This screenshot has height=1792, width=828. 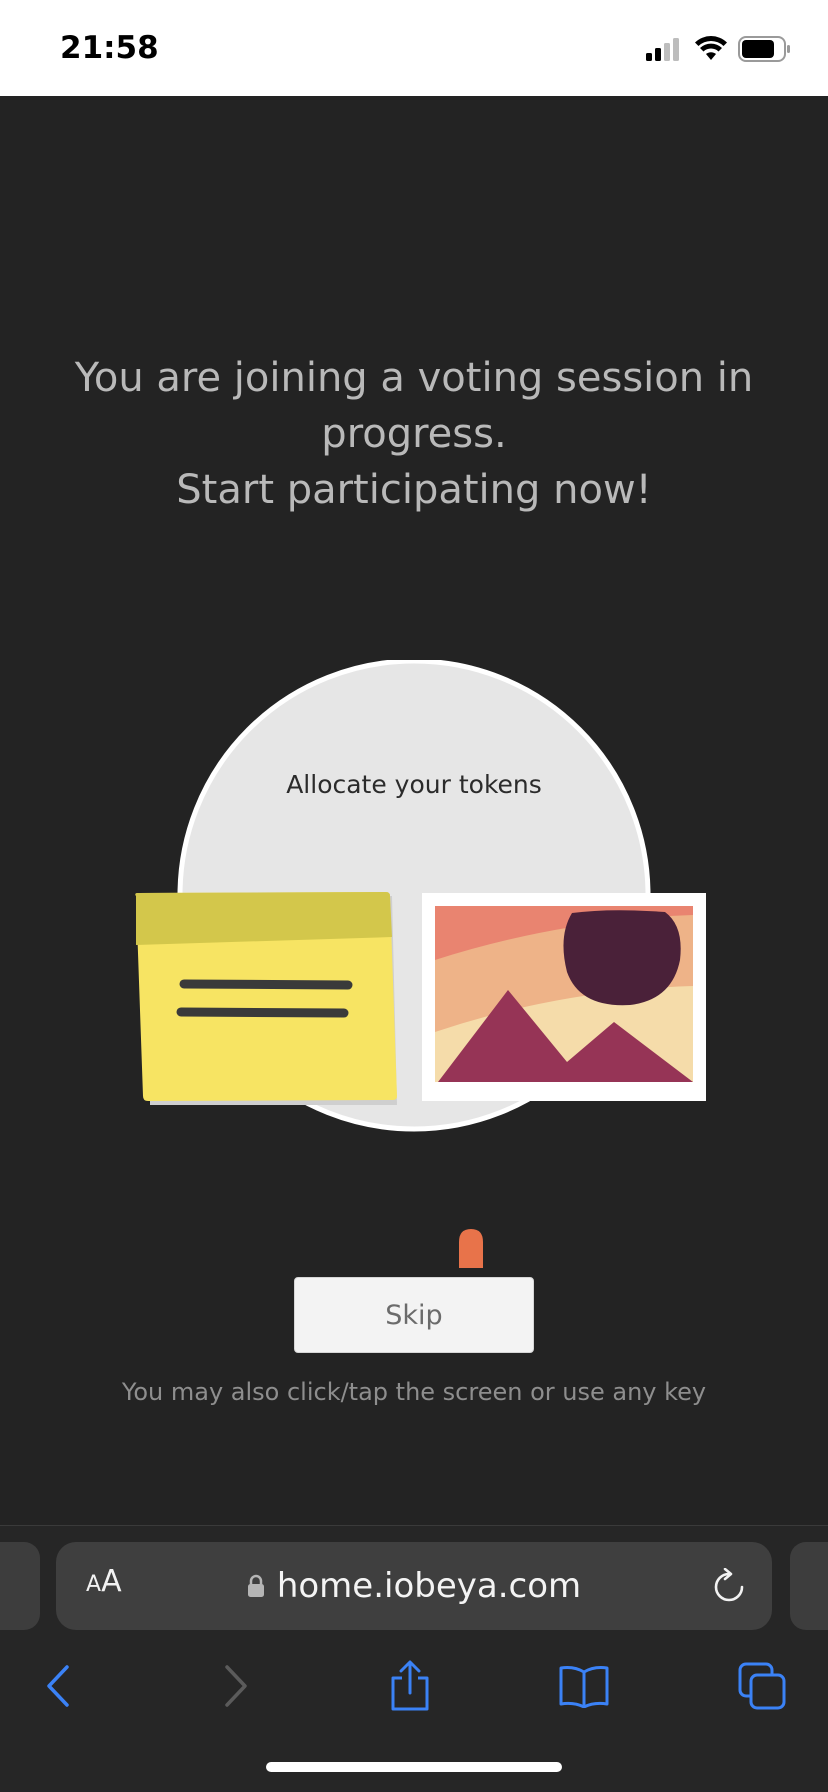 I want to click on status-icons, so click(x=718, y=49).